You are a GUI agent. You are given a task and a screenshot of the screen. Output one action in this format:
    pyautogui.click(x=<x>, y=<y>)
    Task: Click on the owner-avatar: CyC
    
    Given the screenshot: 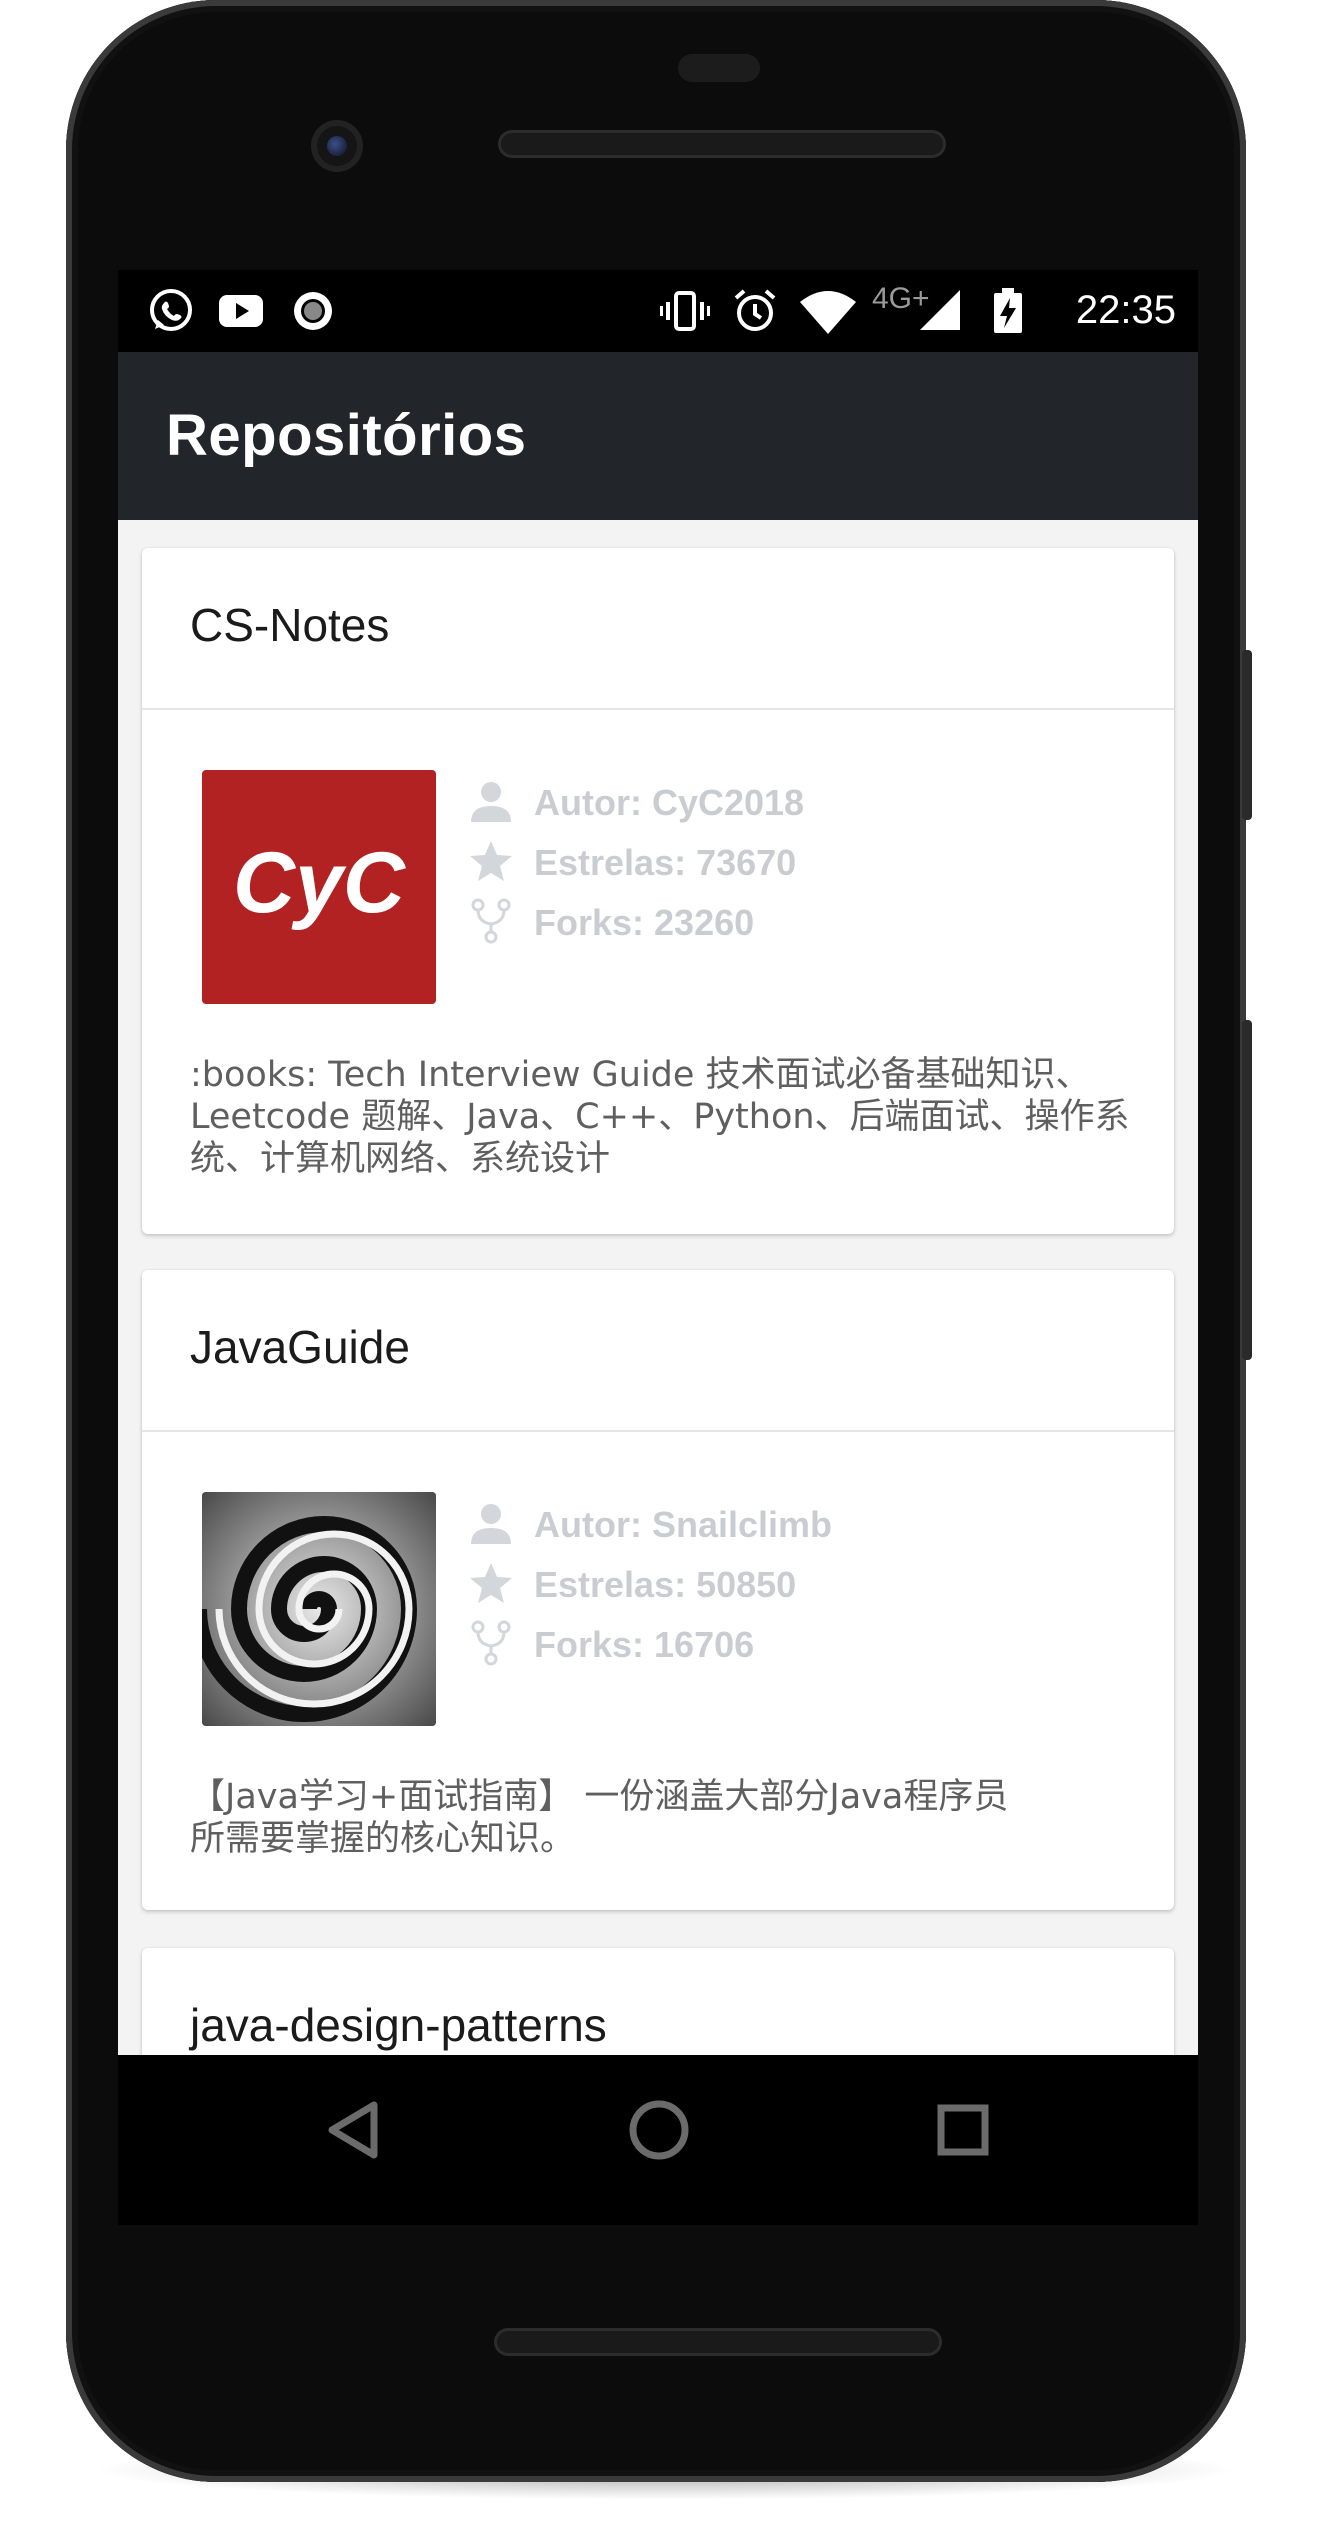 What is the action you would take?
    pyautogui.click(x=319, y=887)
    